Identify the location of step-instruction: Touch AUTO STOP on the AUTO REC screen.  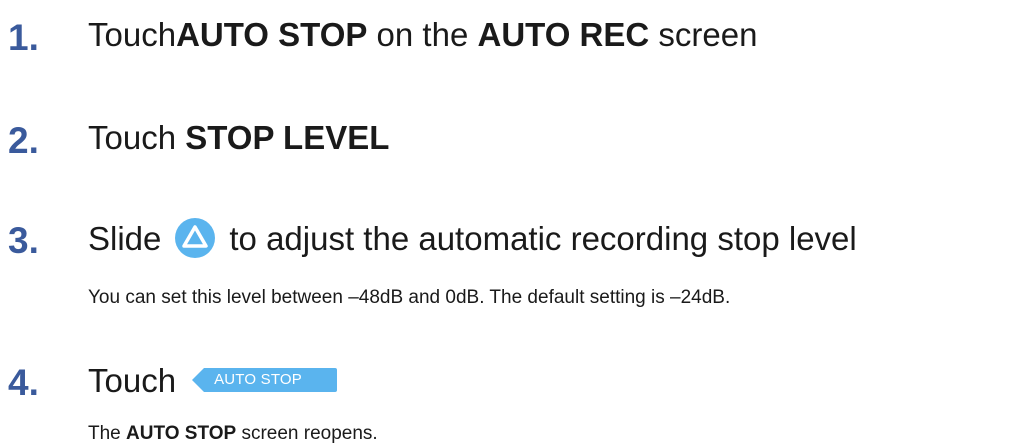
(422, 34).